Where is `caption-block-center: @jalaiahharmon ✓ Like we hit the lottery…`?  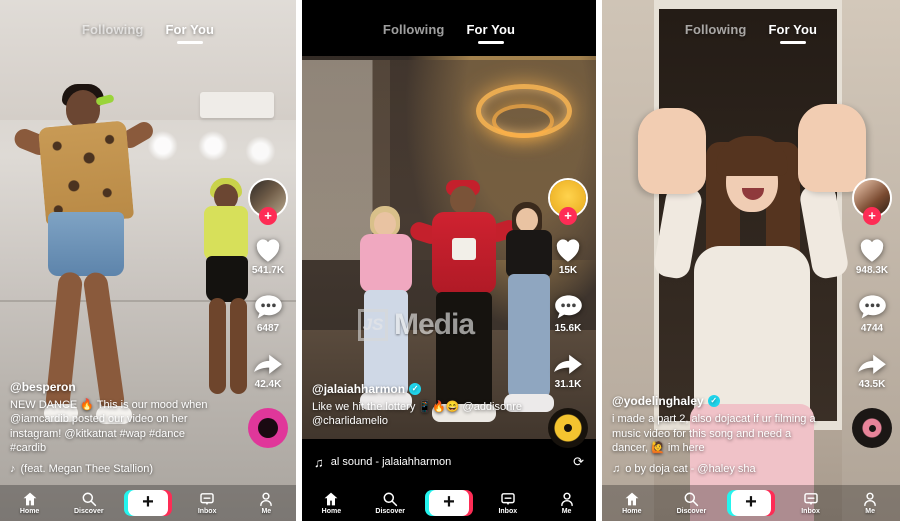
caption-block-center: @jalaiahharmon ✓ Like we hit the lottery… is located at coordinates (418, 405).